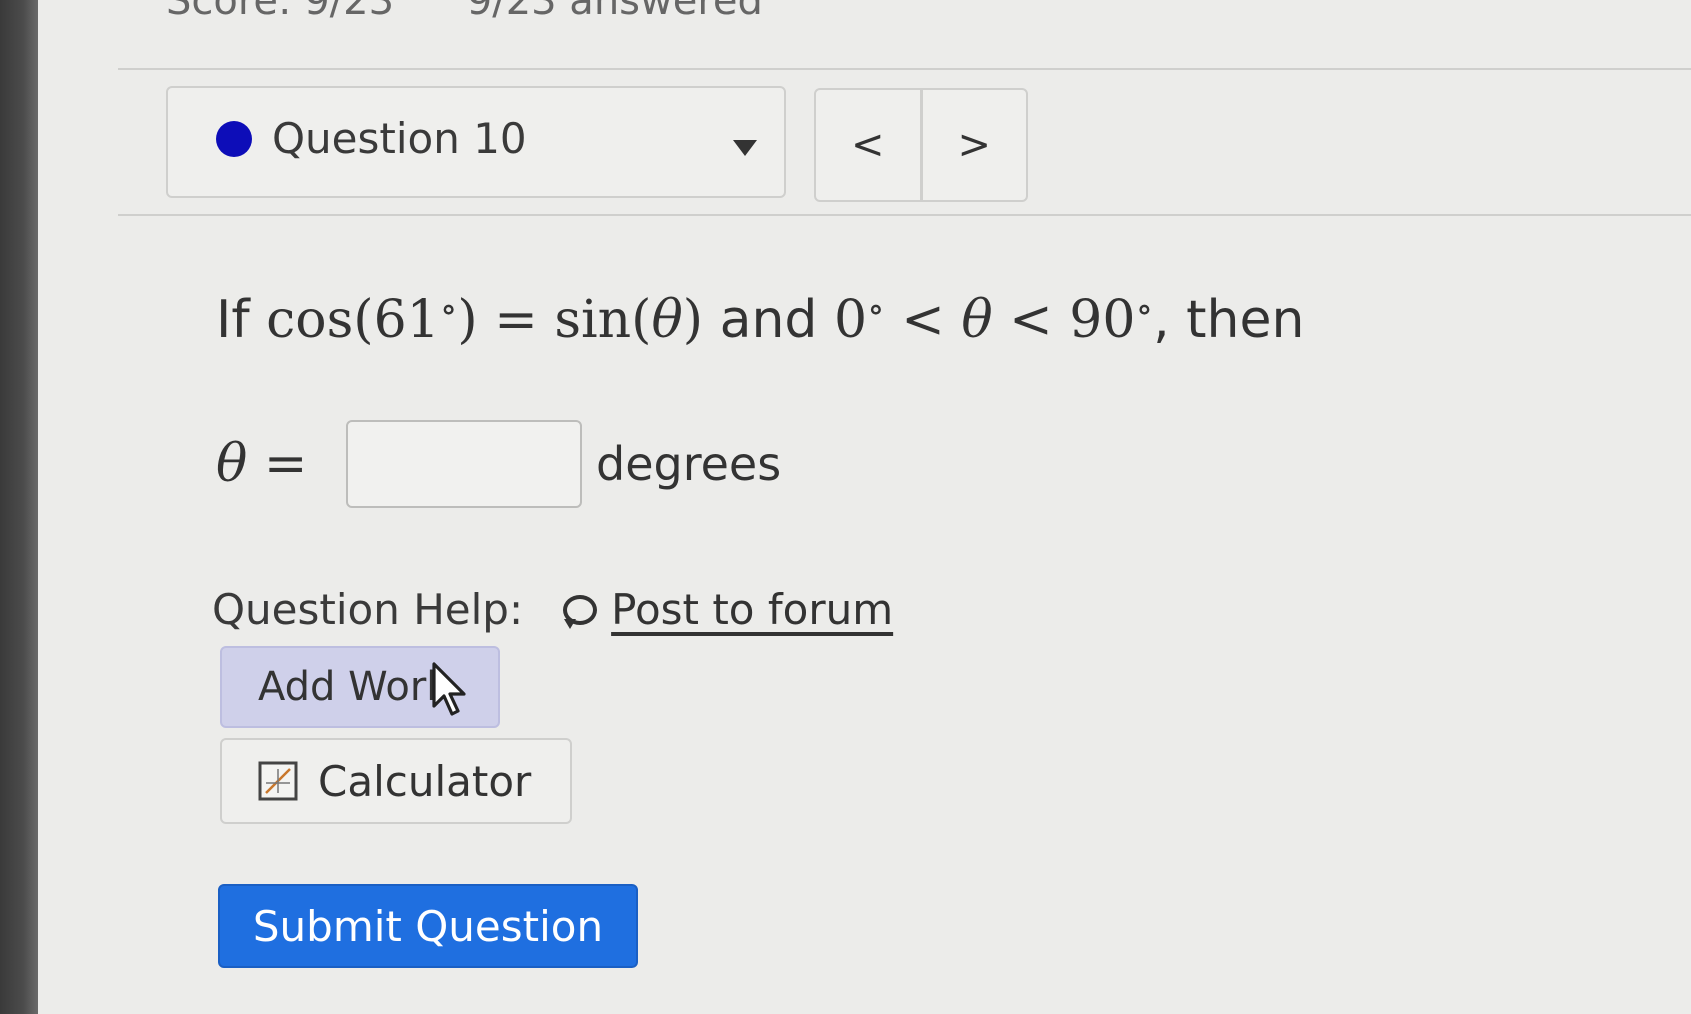 The width and height of the screenshot is (1691, 1014). Describe the element at coordinates (745, 148) in the screenshot. I see `caret-down-icon` at that location.